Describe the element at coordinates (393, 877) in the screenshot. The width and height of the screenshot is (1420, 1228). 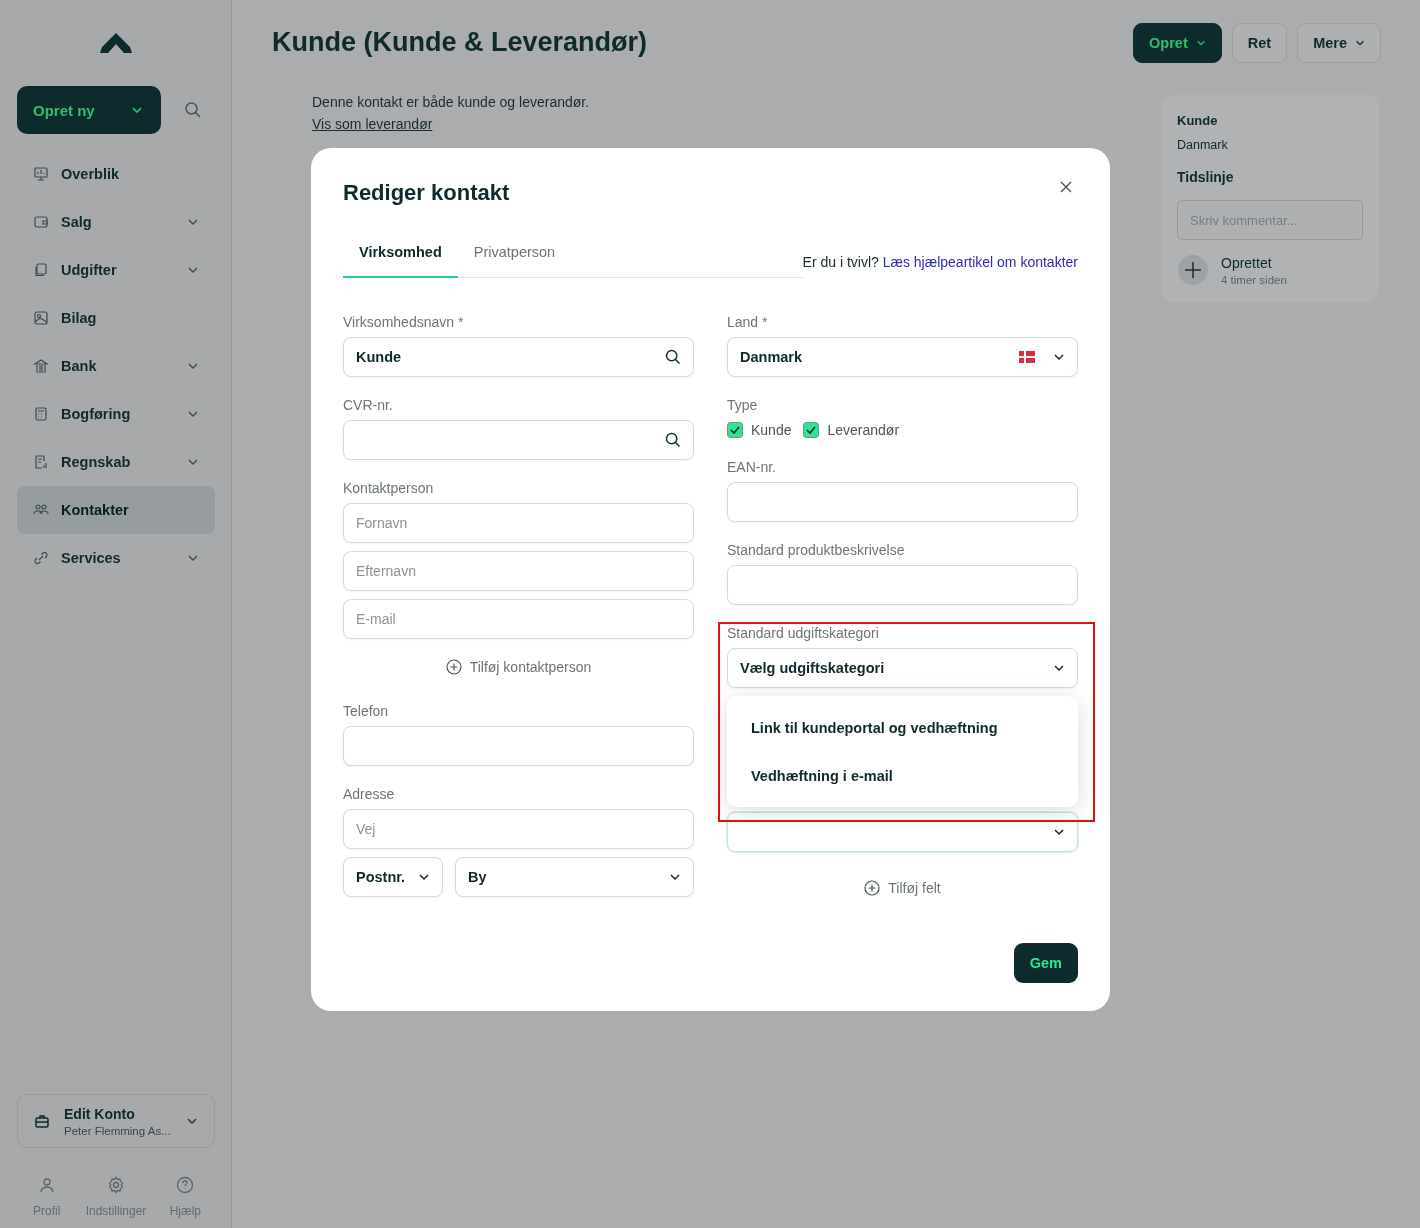
I see `postcode-select: Postnr.` at that location.